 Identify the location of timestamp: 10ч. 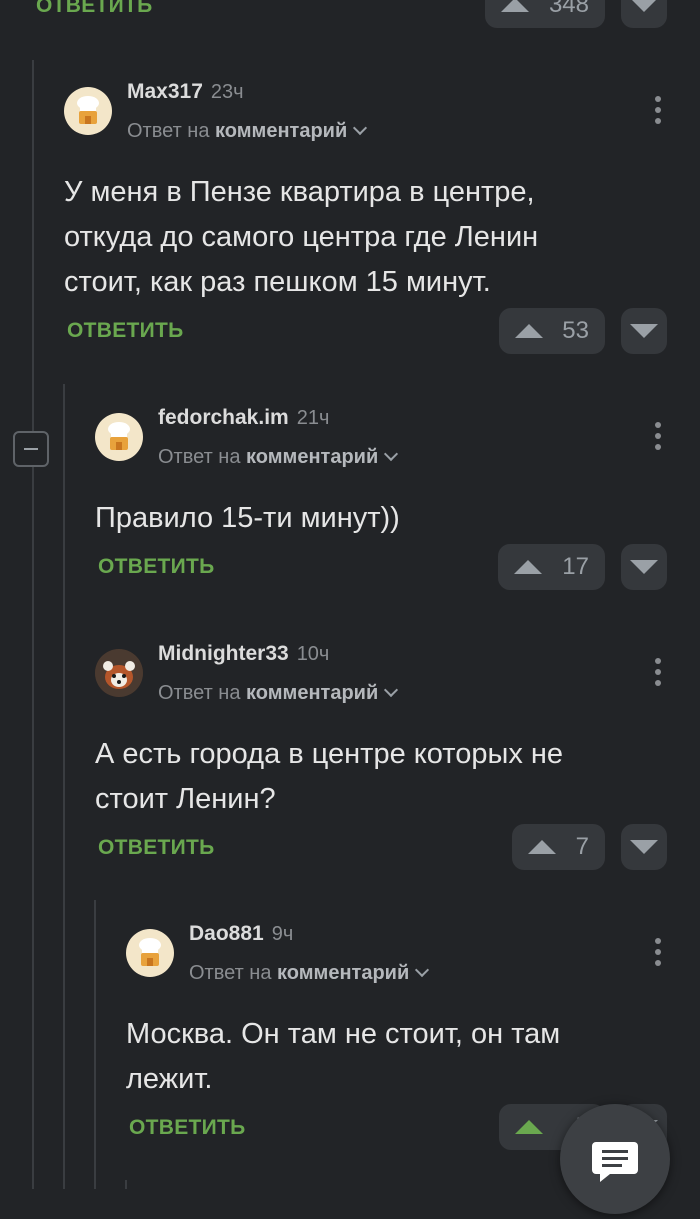
(313, 654).